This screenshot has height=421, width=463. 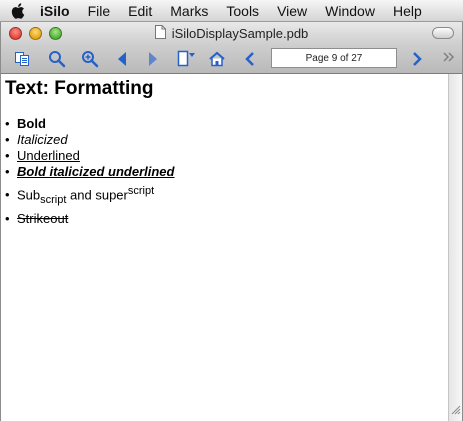 I want to click on apple-menu-icon, so click(x=18, y=10).